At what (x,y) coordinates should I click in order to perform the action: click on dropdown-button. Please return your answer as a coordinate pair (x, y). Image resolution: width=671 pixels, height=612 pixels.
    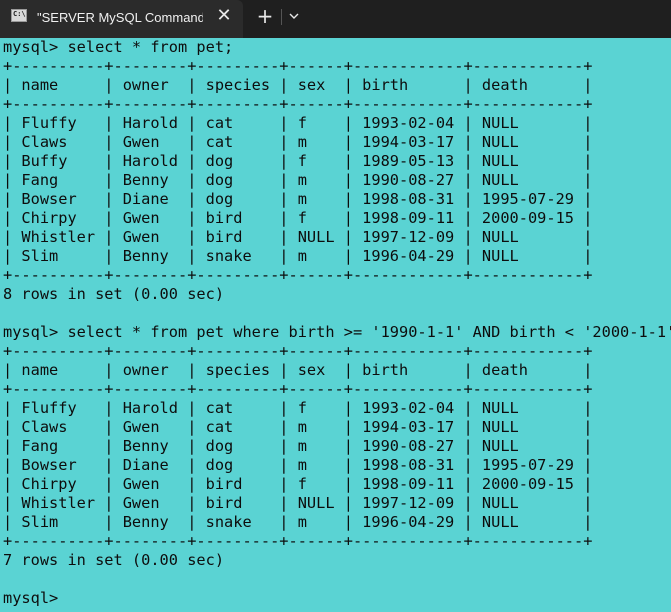
    Looking at the image, I should click on (294, 16).